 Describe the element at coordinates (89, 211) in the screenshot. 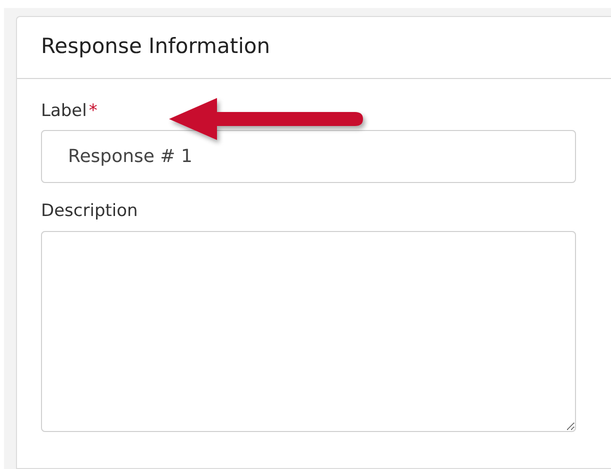

I see `field-label: Description` at that location.